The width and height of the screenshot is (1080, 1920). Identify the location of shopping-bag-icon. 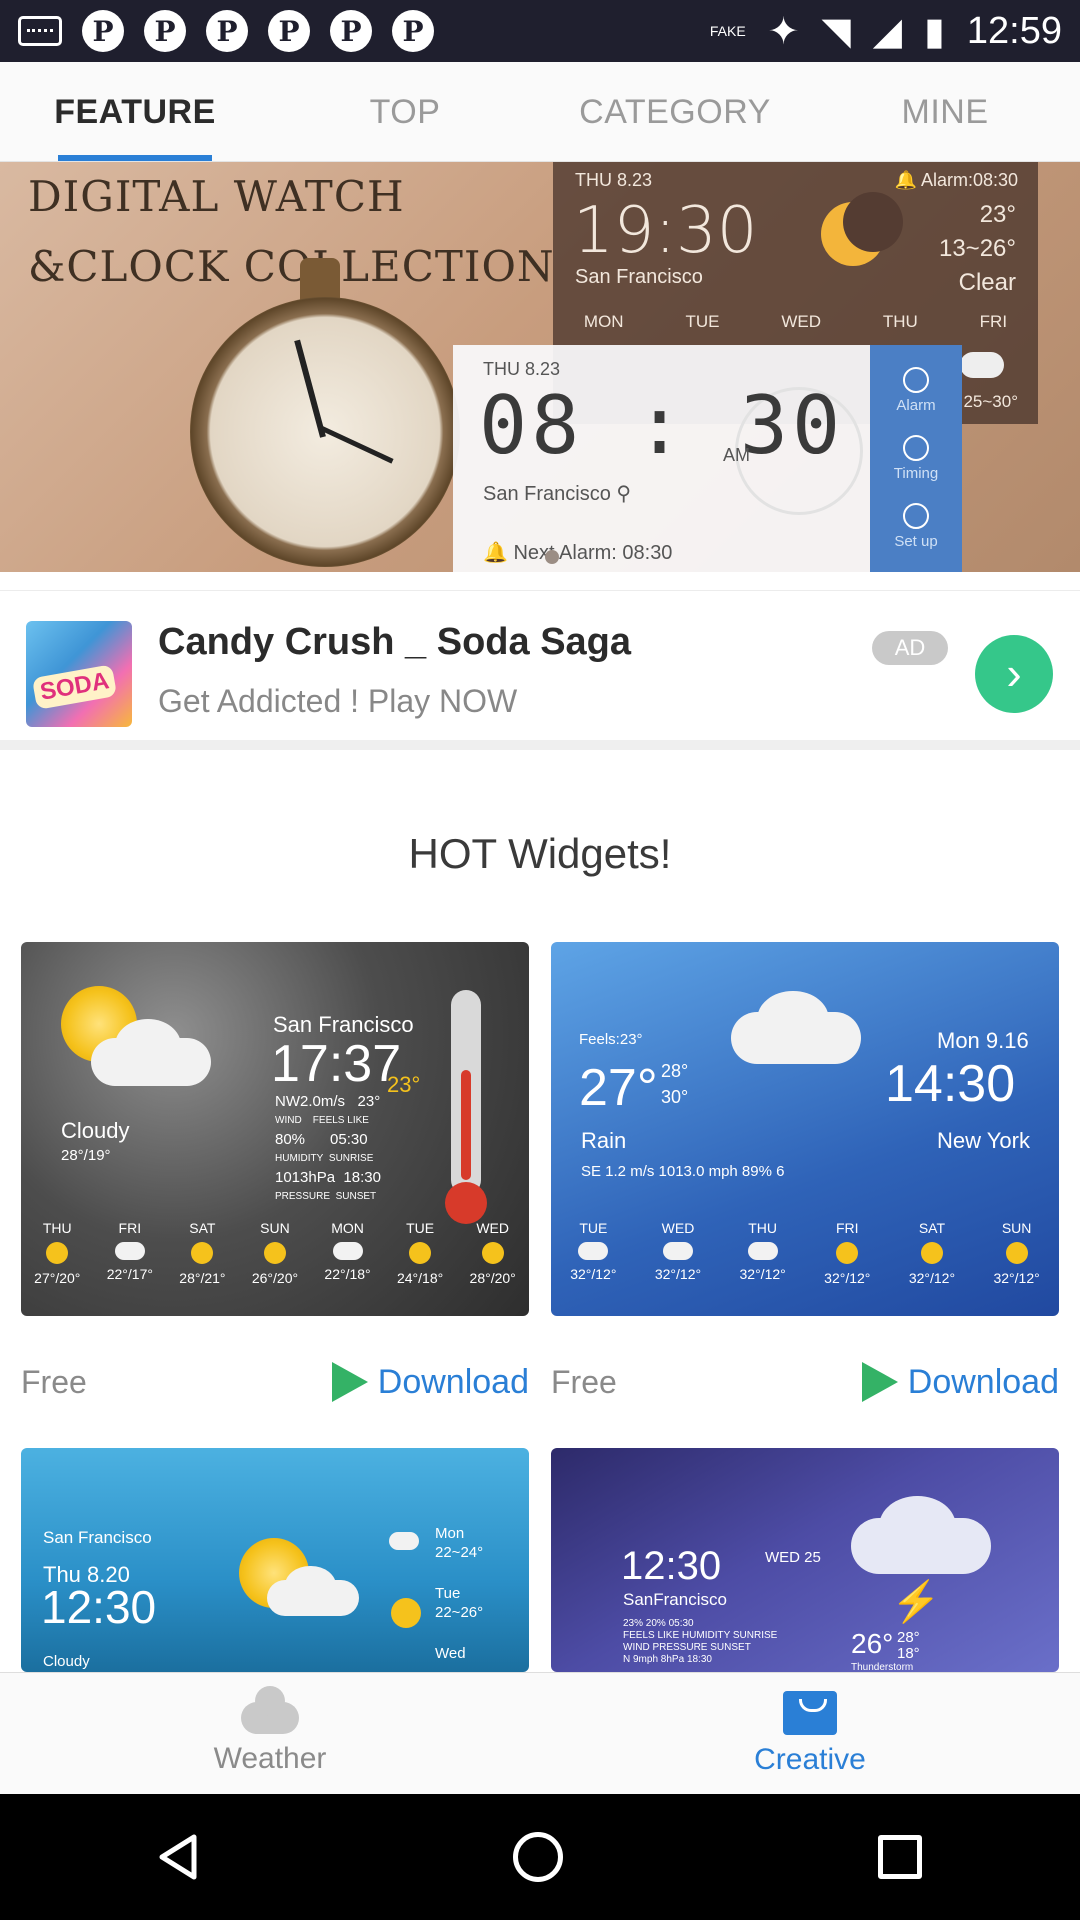
(810, 1712).